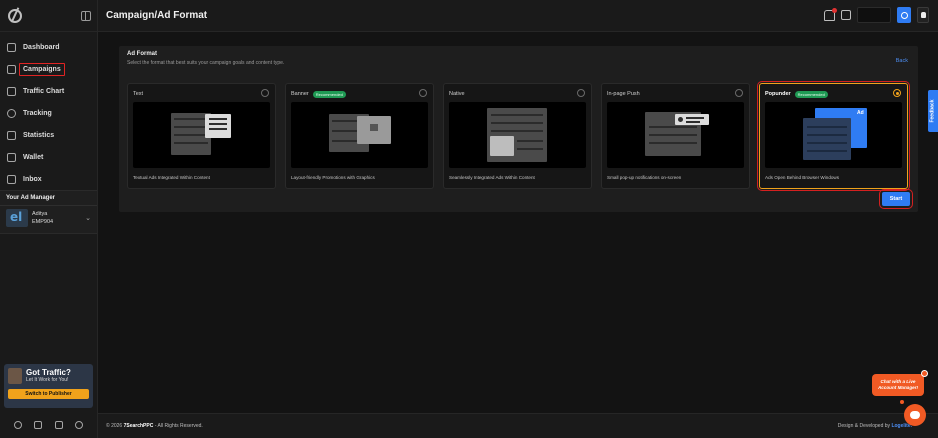  I want to click on sidebar-collapse-icon, so click(86, 15).